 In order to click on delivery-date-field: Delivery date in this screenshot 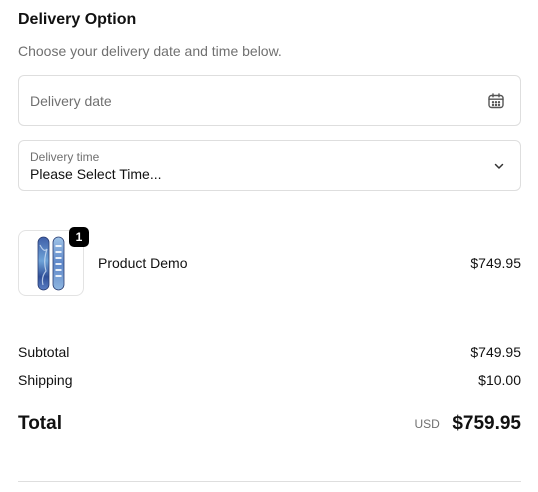, I will do `click(269, 100)`.